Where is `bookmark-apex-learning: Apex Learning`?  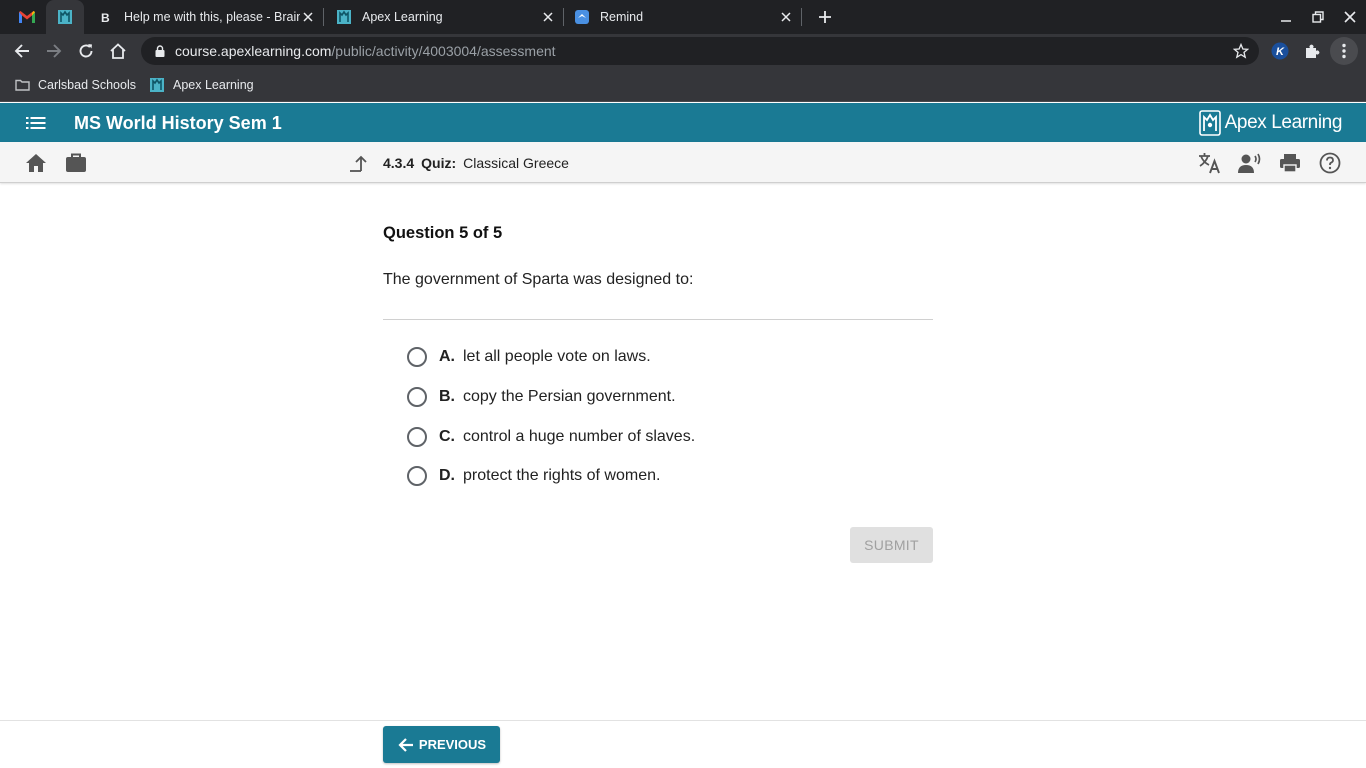
bookmark-apex-learning: Apex Learning is located at coordinates (201, 85).